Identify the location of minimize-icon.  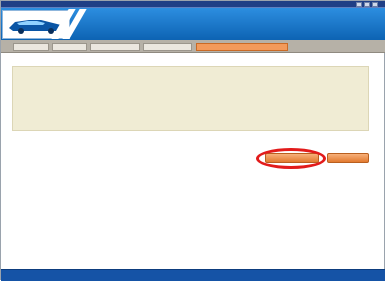
(359, 4).